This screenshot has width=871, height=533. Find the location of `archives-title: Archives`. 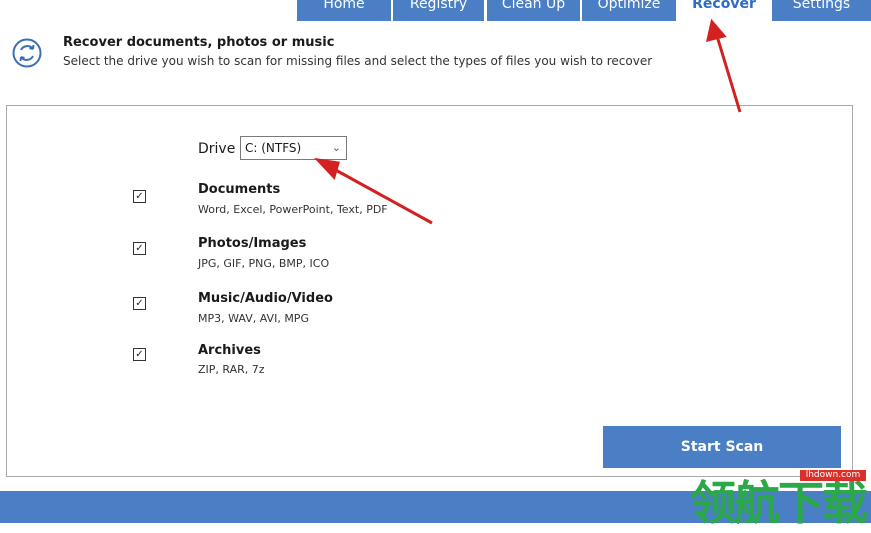

archives-title: Archives is located at coordinates (229, 350).